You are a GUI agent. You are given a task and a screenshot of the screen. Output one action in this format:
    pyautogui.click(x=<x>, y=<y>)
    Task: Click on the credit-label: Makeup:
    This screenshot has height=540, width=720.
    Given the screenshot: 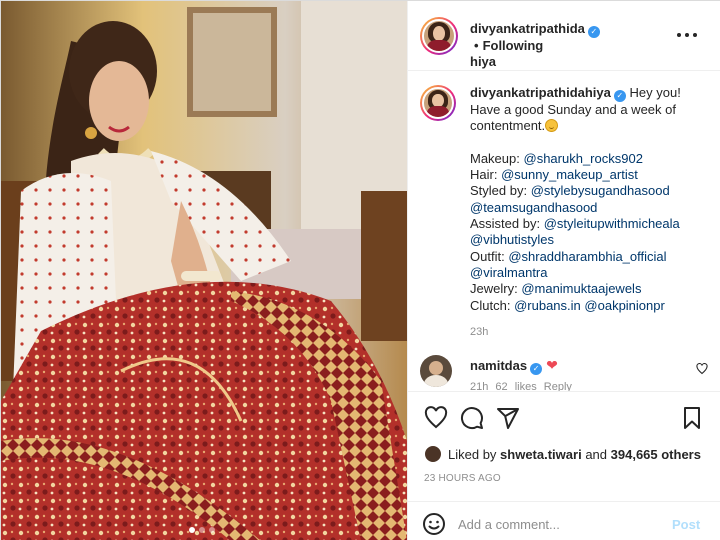 What is the action you would take?
    pyautogui.click(x=495, y=158)
    